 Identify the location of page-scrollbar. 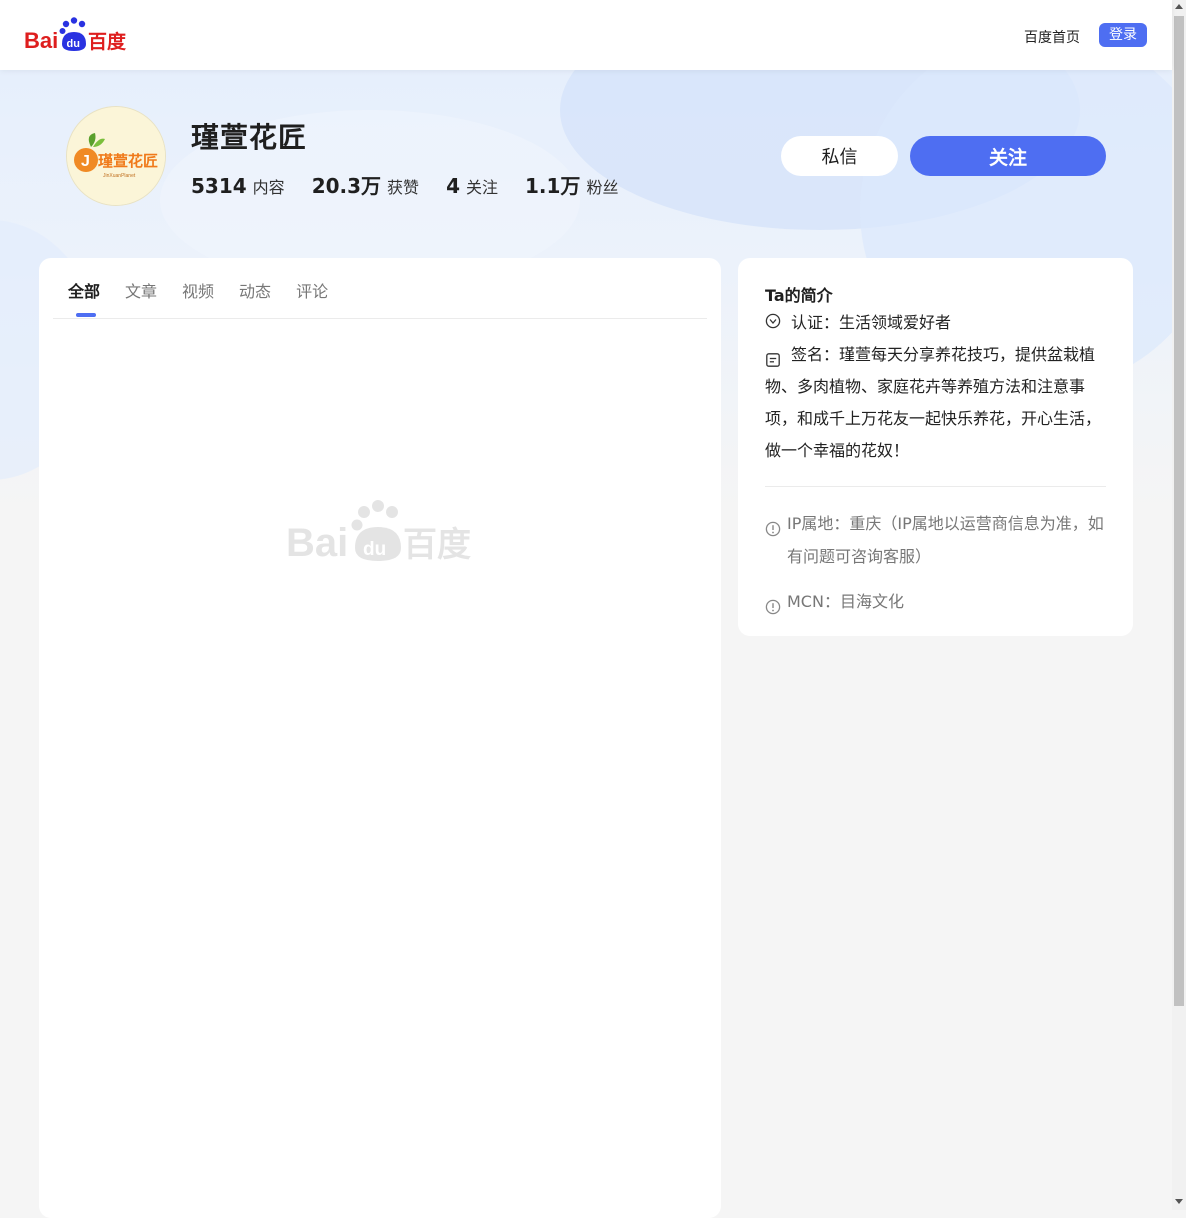
(1179, 605).